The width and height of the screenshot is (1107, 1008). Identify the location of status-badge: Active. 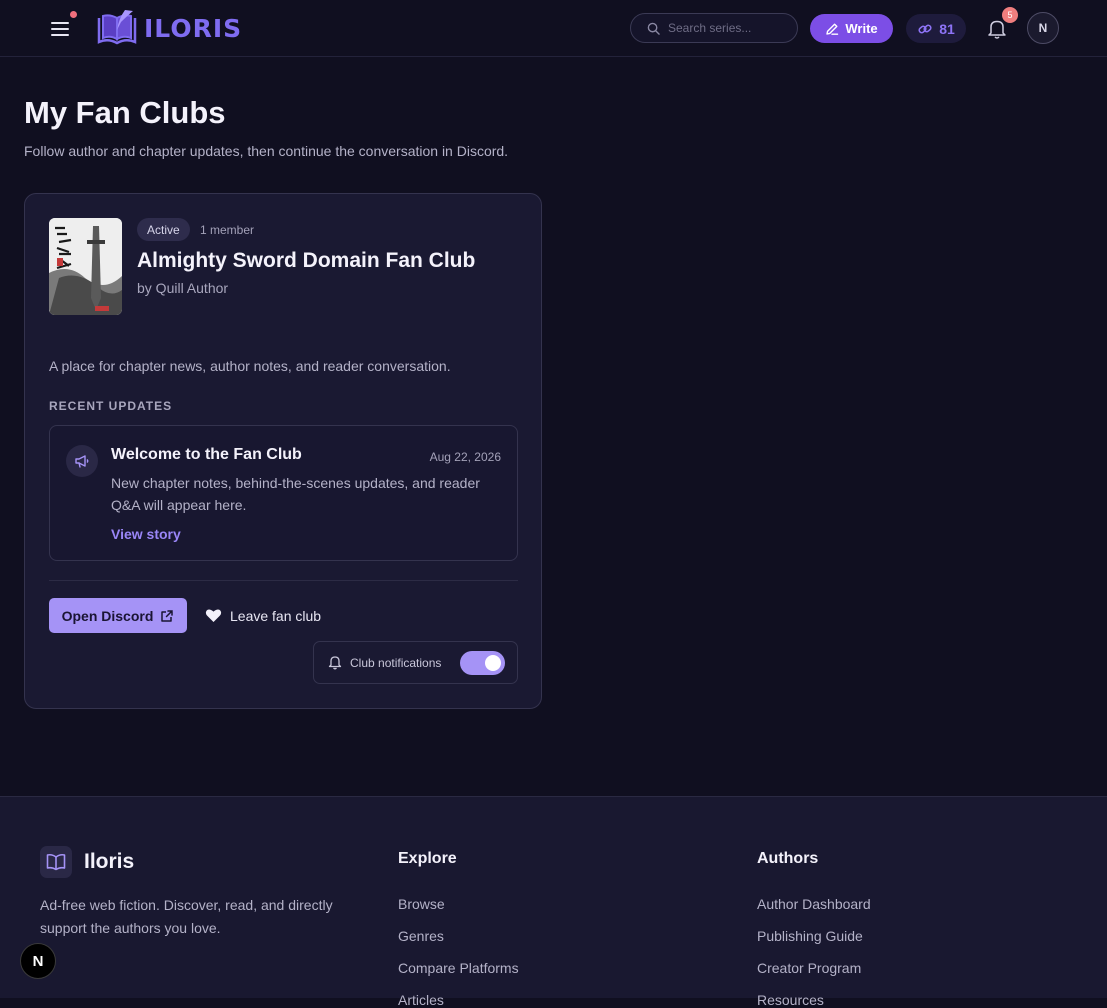
(163, 229).